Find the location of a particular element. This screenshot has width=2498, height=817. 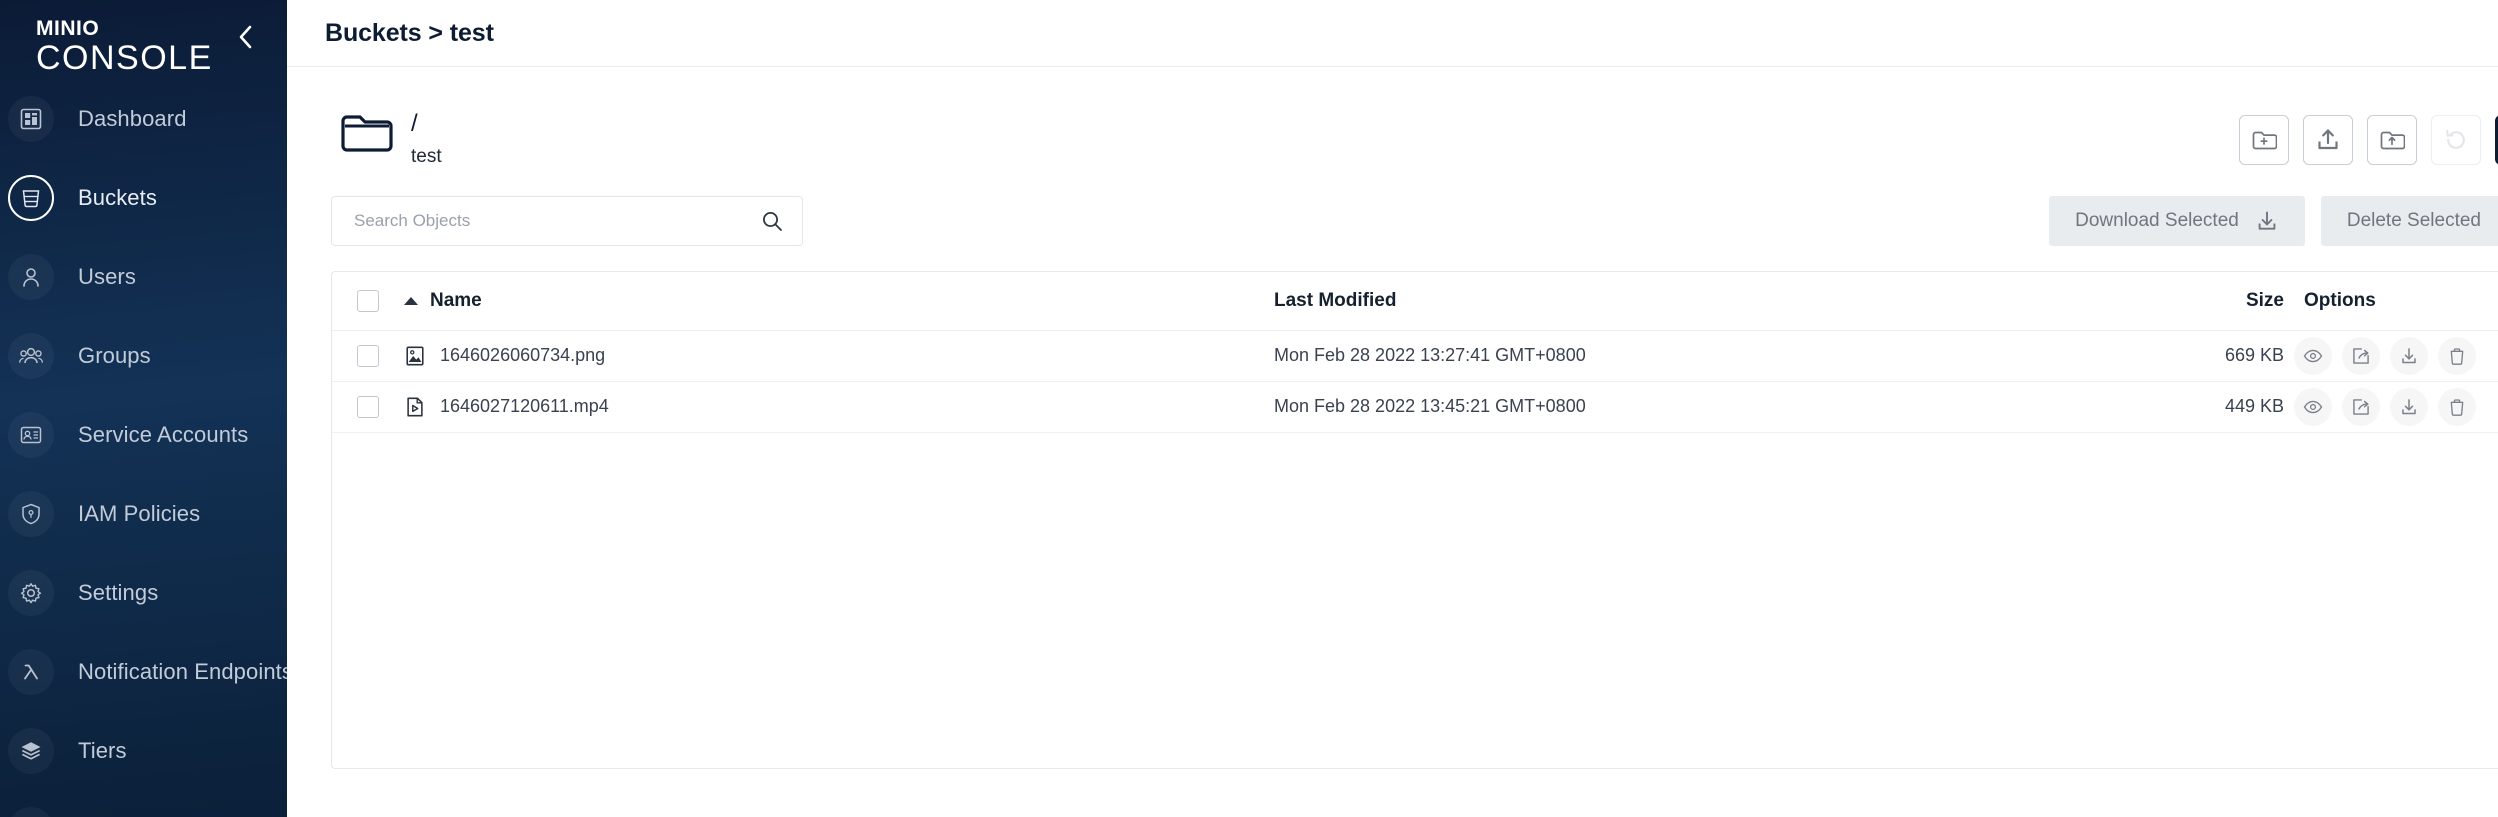

folder-plus-icon is located at coordinates (2264, 140).